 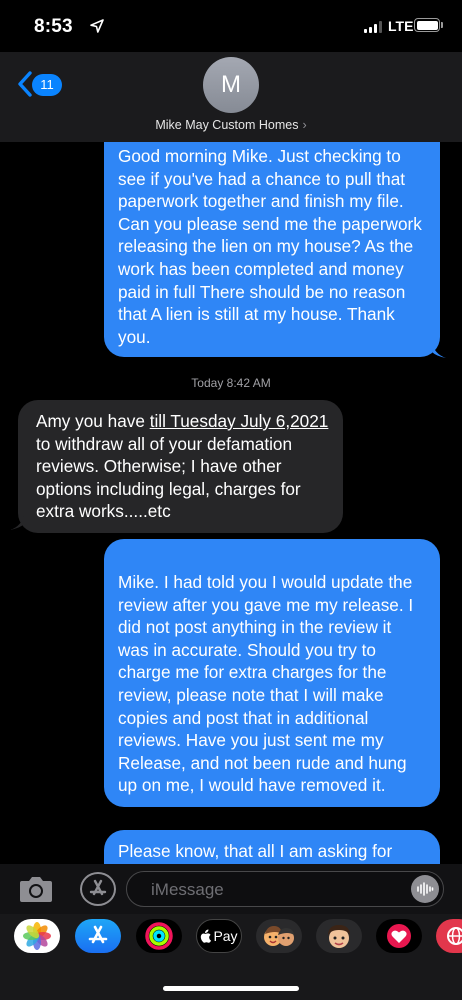 I want to click on camera-icon, so click(x=36, y=889).